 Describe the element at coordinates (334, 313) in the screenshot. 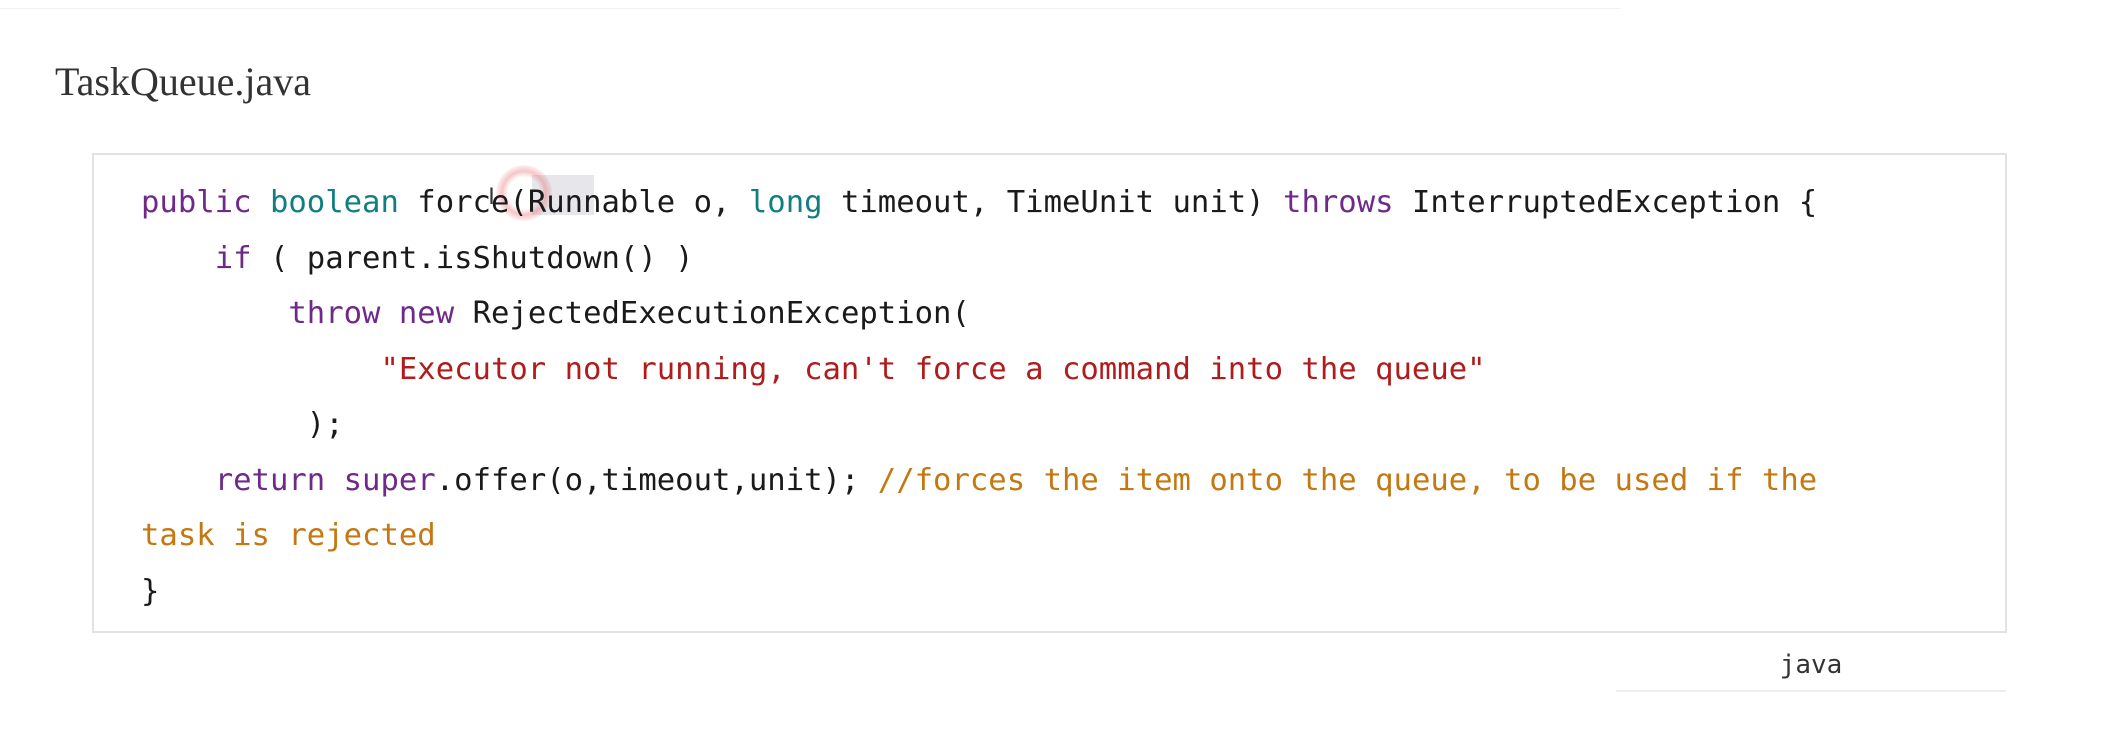

I see `keyword-throw: throw` at that location.